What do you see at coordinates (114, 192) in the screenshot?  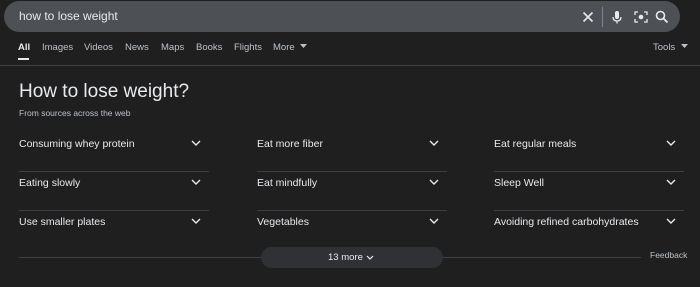 I see `question-item: Eating slowly` at bounding box center [114, 192].